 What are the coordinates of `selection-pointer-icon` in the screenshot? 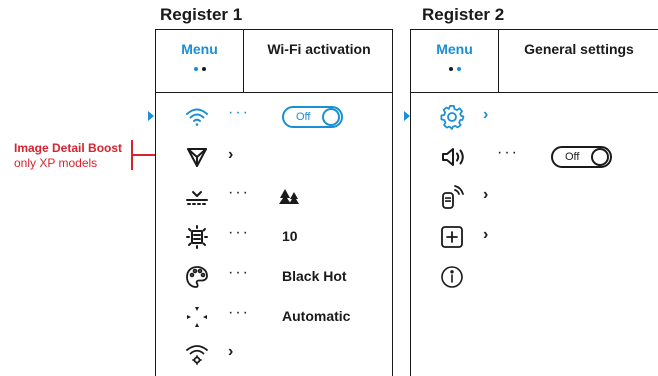 It's located at (151, 116).